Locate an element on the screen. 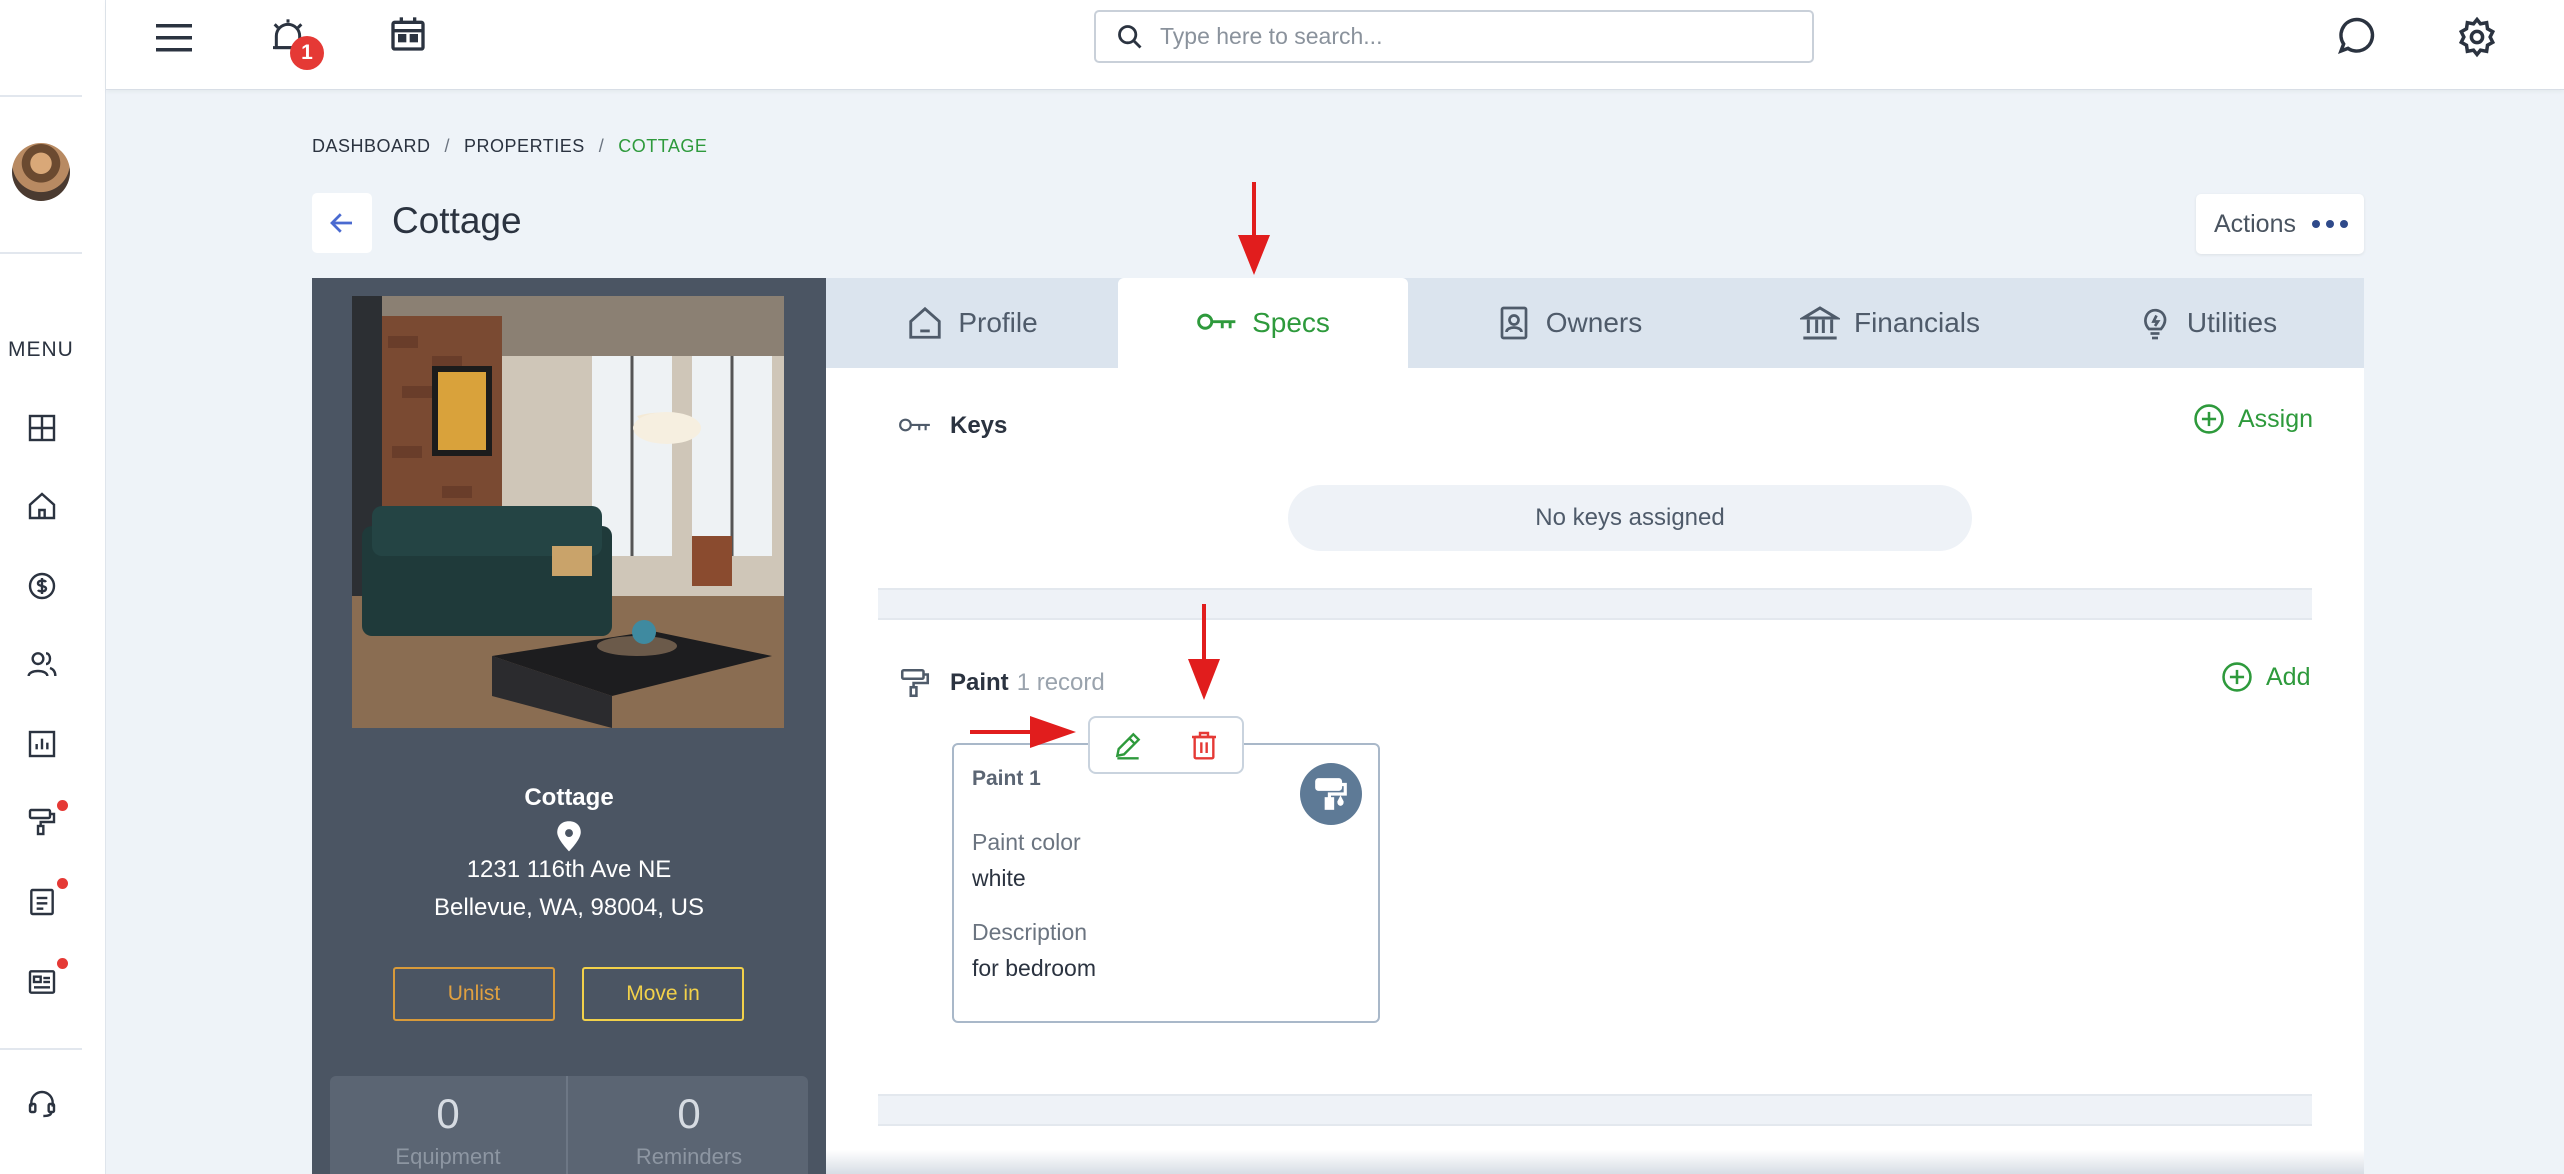  paint-color-value: white is located at coordinates (999, 878).